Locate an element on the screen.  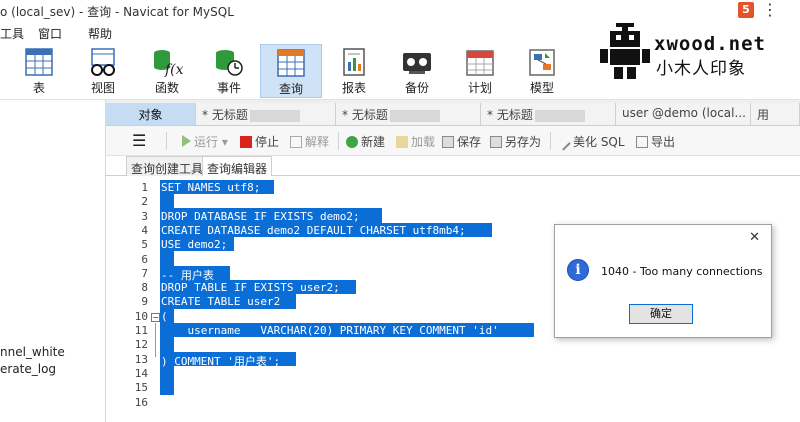
tab-query-3: * 无标题 is located at coordinates (548, 114).